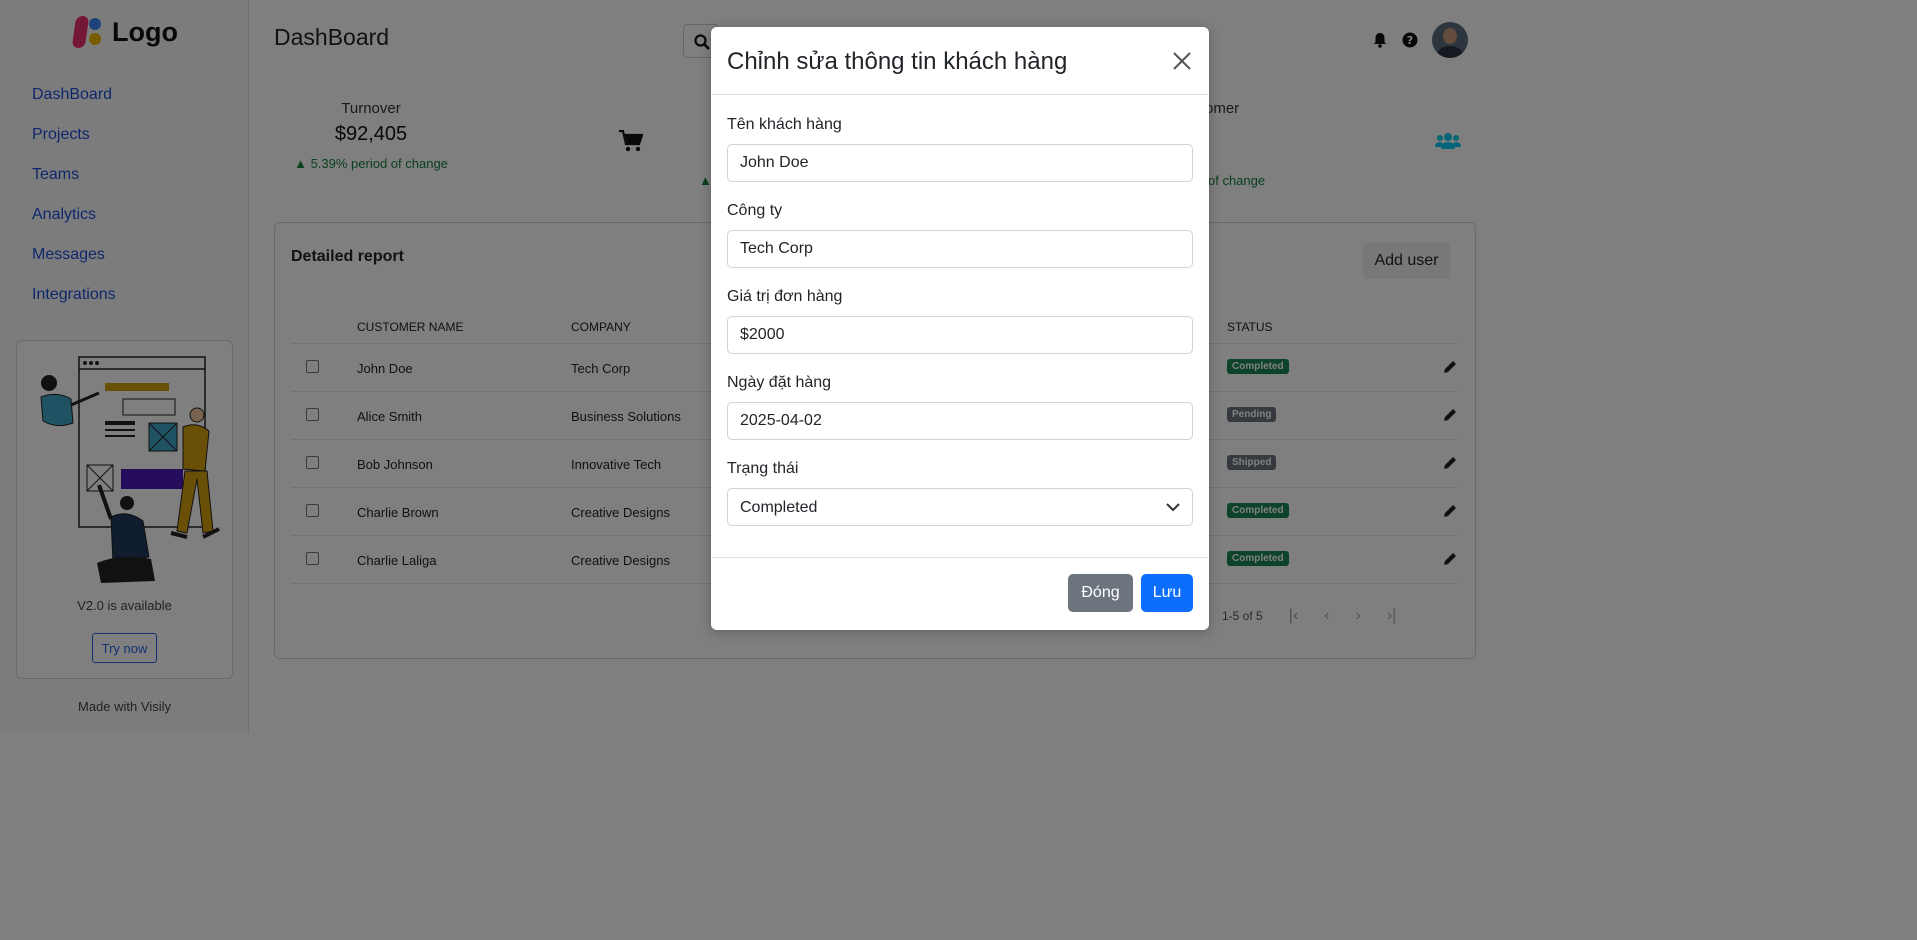 This screenshot has height=940, width=1917. What do you see at coordinates (960, 249) in the screenshot?
I see `company-input` at bounding box center [960, 249].